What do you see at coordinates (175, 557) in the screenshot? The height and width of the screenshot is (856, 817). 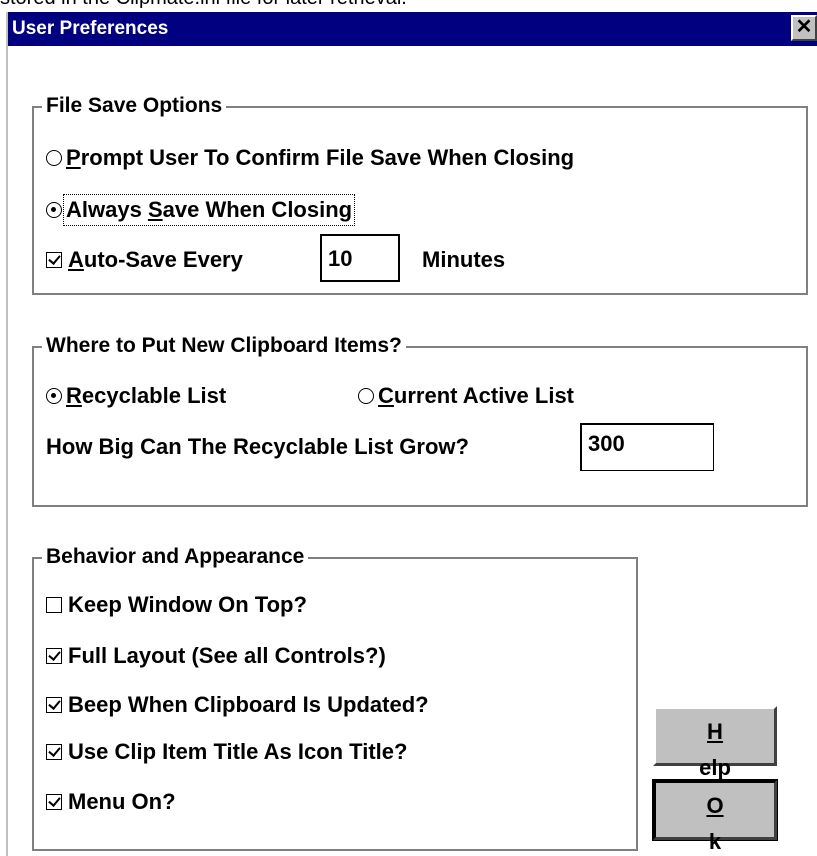 I see `behavior-group-label: Behavior and Appearance` at bounding box center [175, 557].